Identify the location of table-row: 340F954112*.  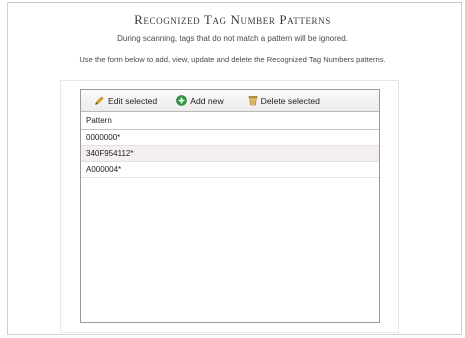
(230, 154).